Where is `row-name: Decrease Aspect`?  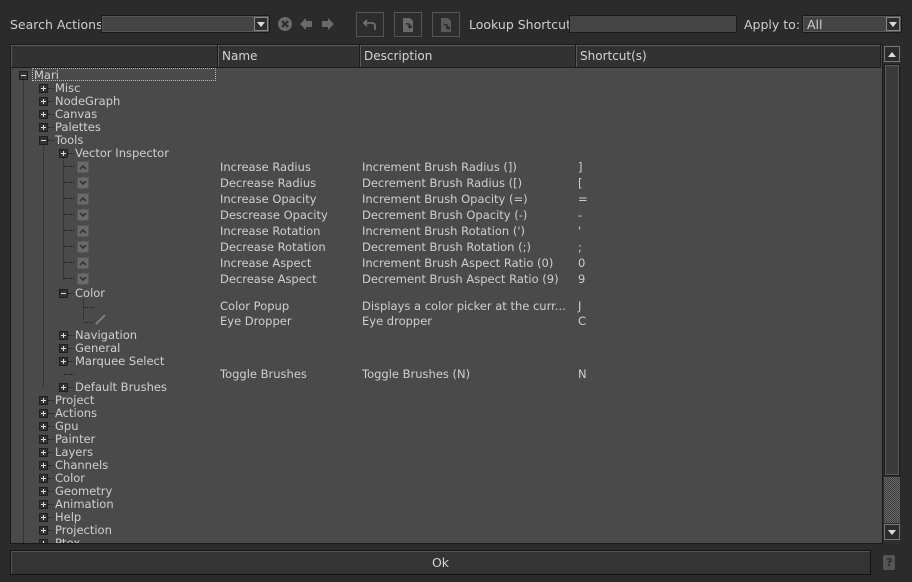
row-name: Decrease Aspect is located at coordinates (268, 279).